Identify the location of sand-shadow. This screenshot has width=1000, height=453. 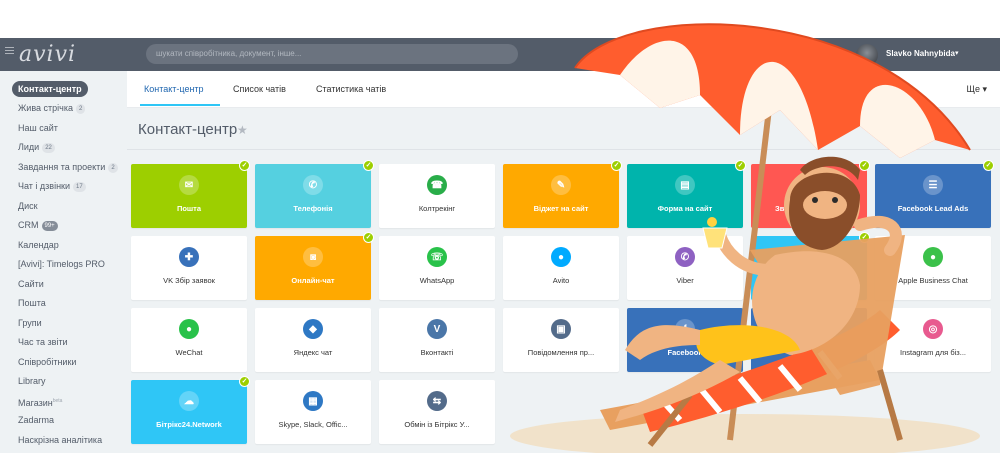
(745, 433).